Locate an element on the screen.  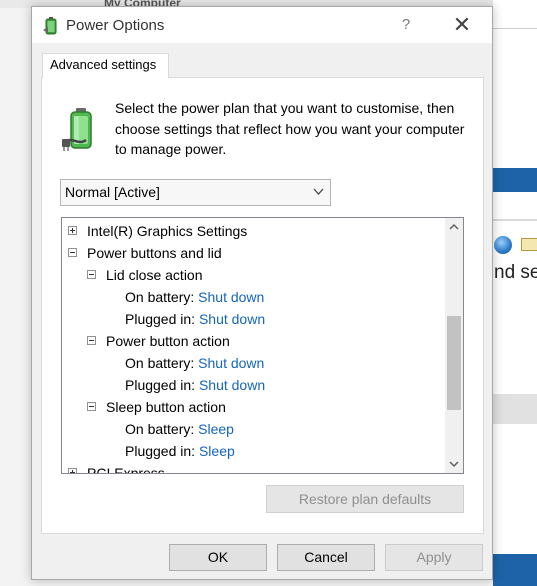
help-button: ? is located at coordinates (406, 25).